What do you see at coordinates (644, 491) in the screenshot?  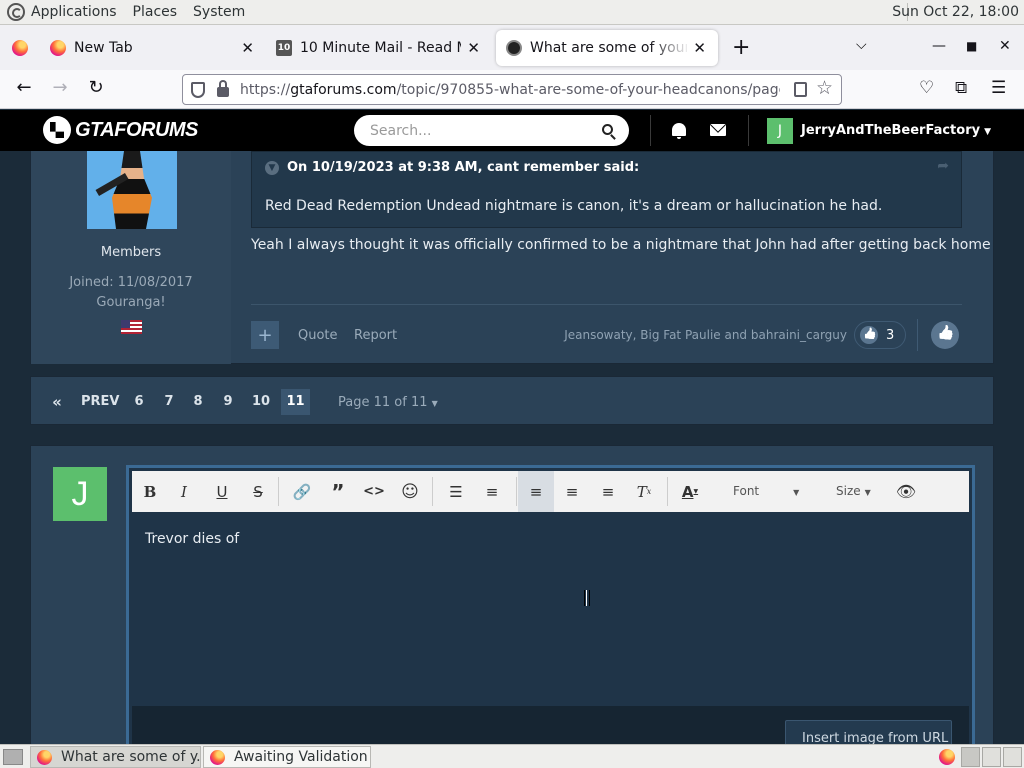 I see `remove-format-icon: Tx` at bounding box center [644, 491].